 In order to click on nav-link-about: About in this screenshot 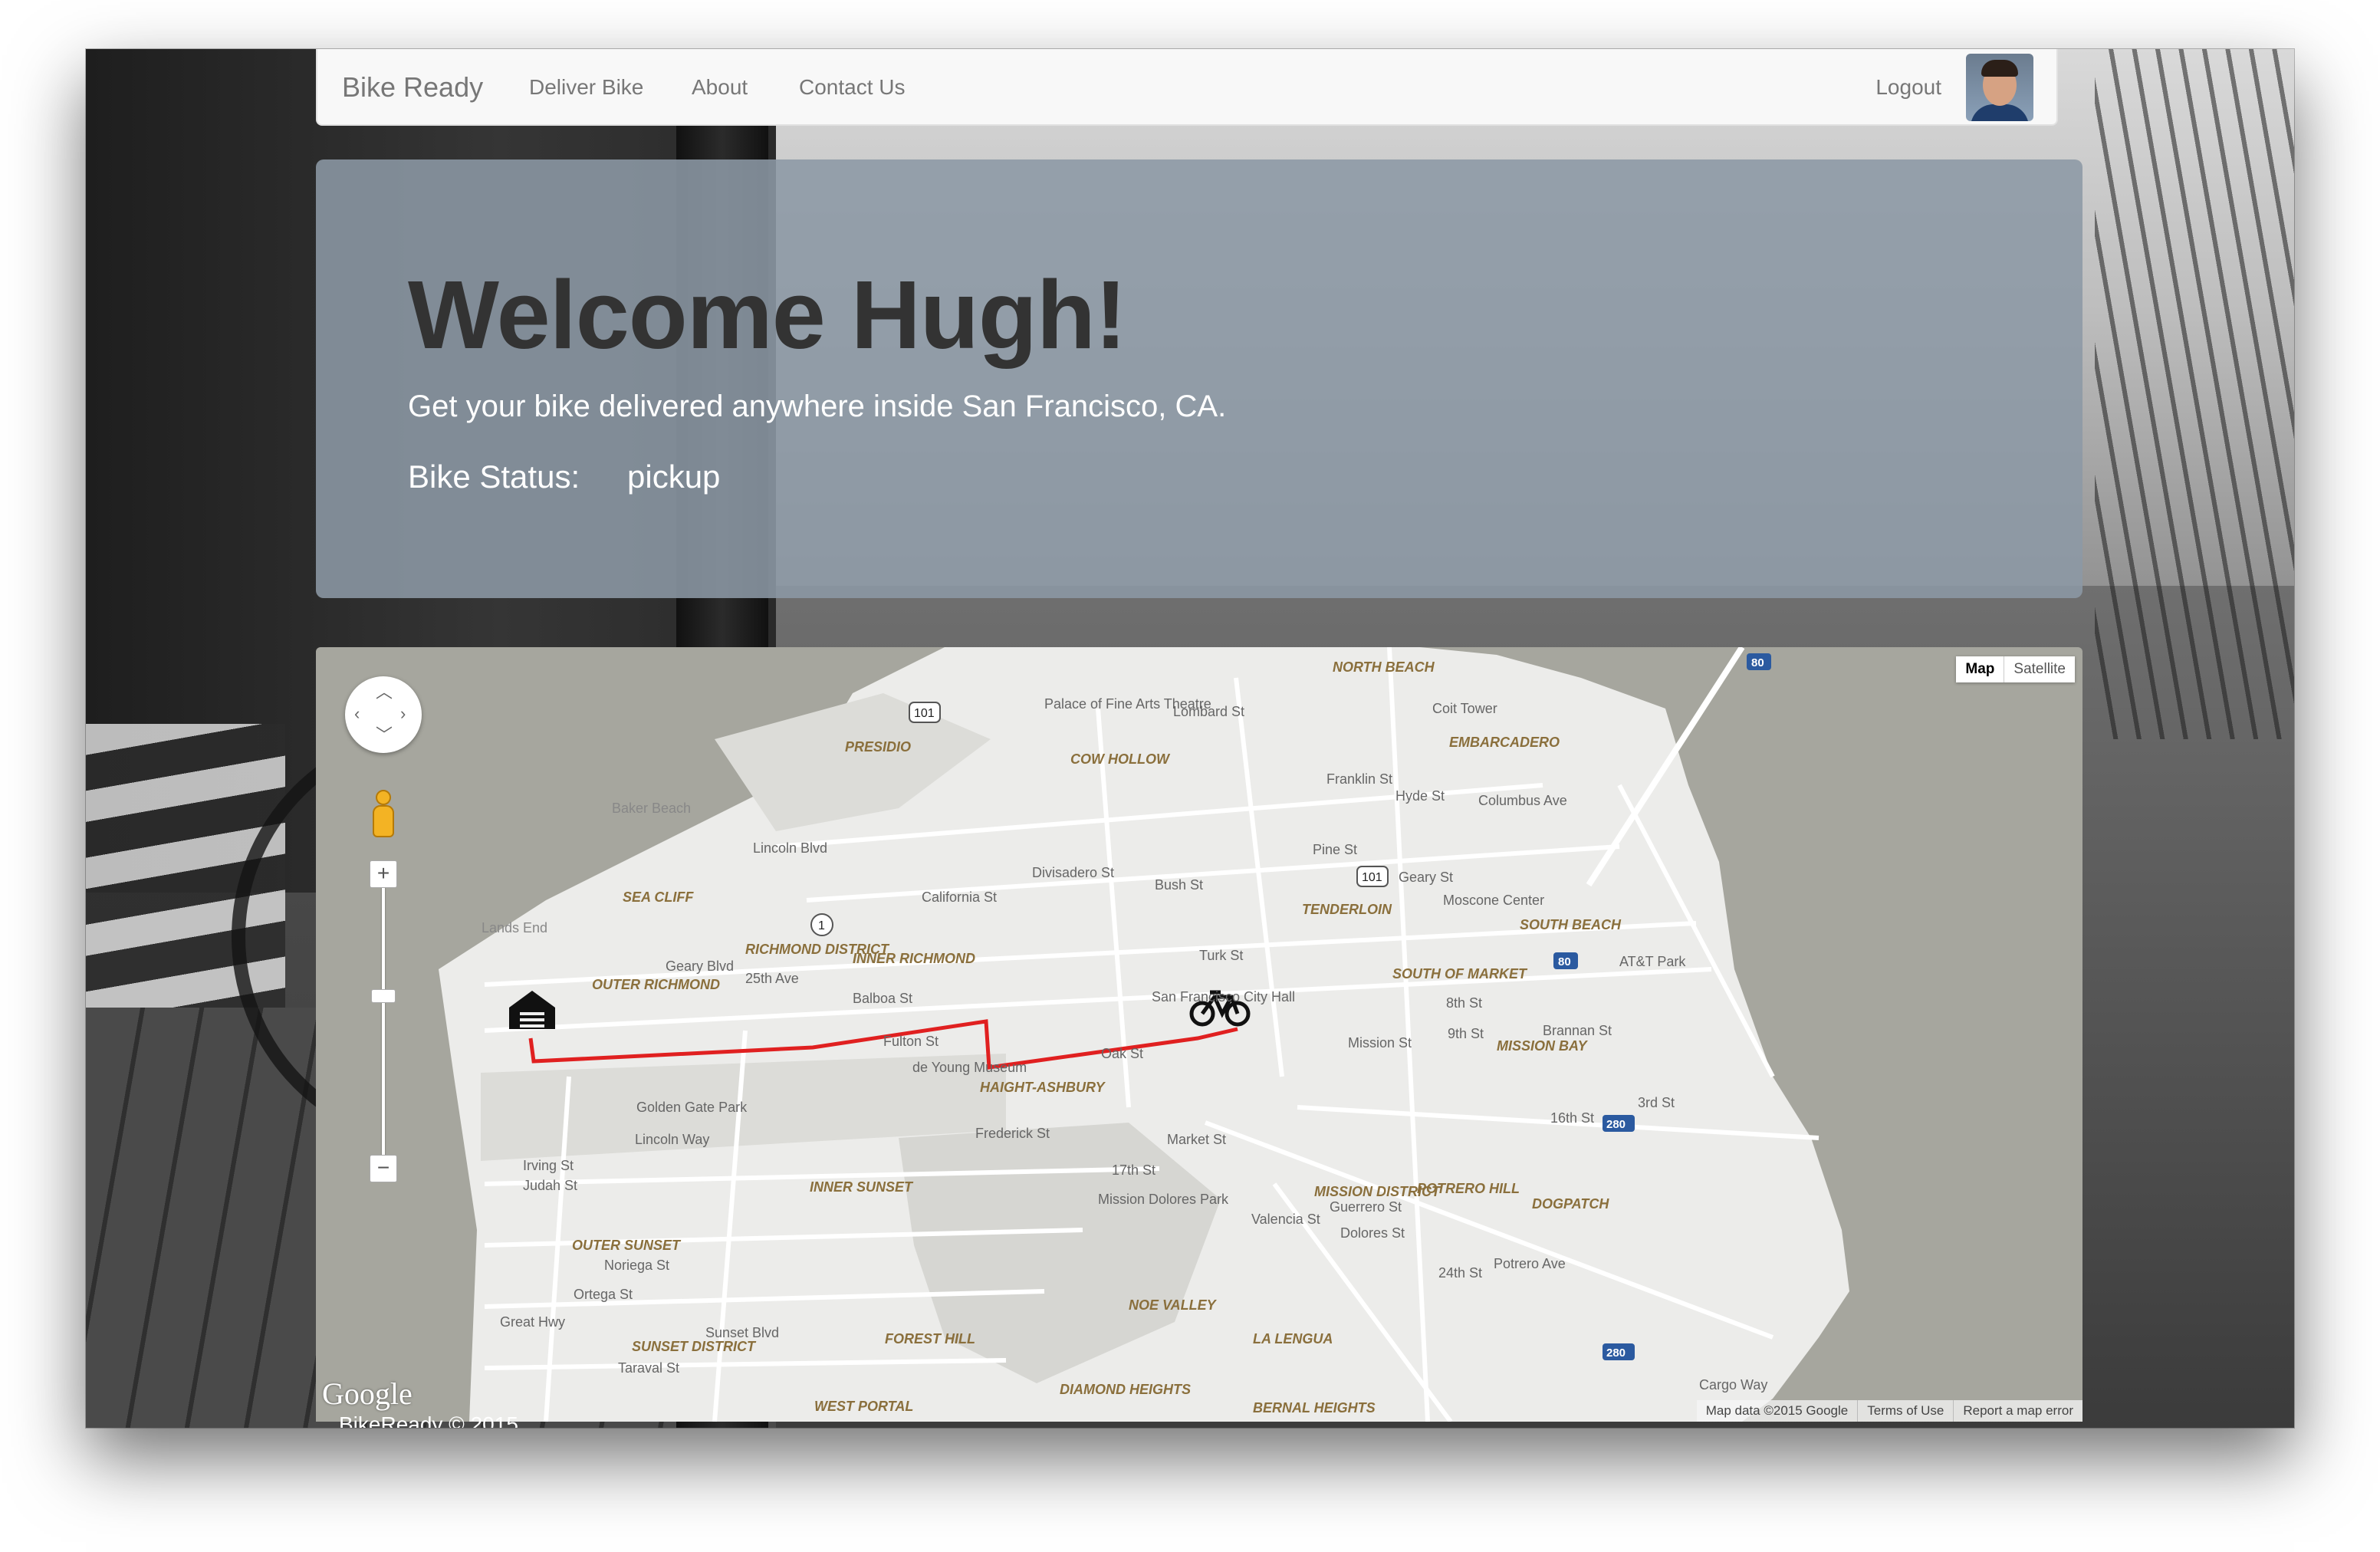, I will do `click(720, 88)`.